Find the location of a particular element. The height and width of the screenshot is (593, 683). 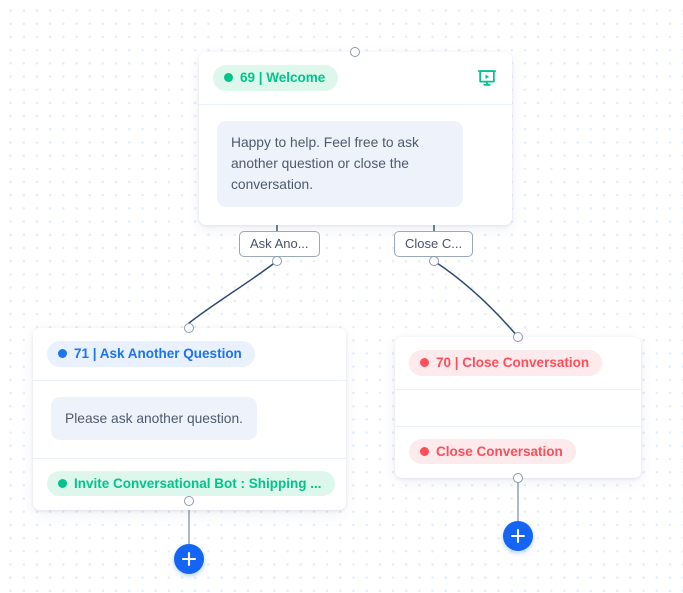

node-welcome-header: 69 | Welcome is located at coordinates (355, 78).